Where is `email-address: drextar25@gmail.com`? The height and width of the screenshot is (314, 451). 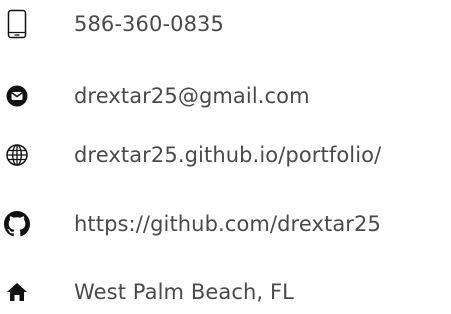 email-address: drextar25@gmail.com is located at coordinates (192, 96).